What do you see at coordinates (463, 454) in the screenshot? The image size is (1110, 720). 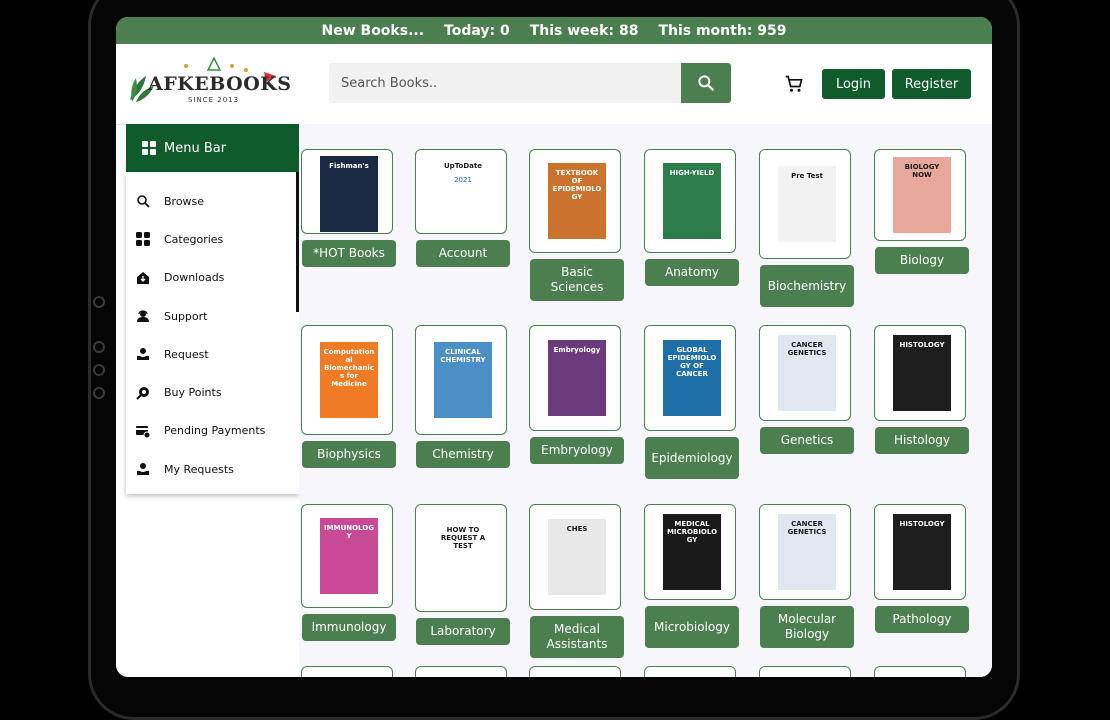 I see `category-label: Chemistry` at bounding box center [463, 454].